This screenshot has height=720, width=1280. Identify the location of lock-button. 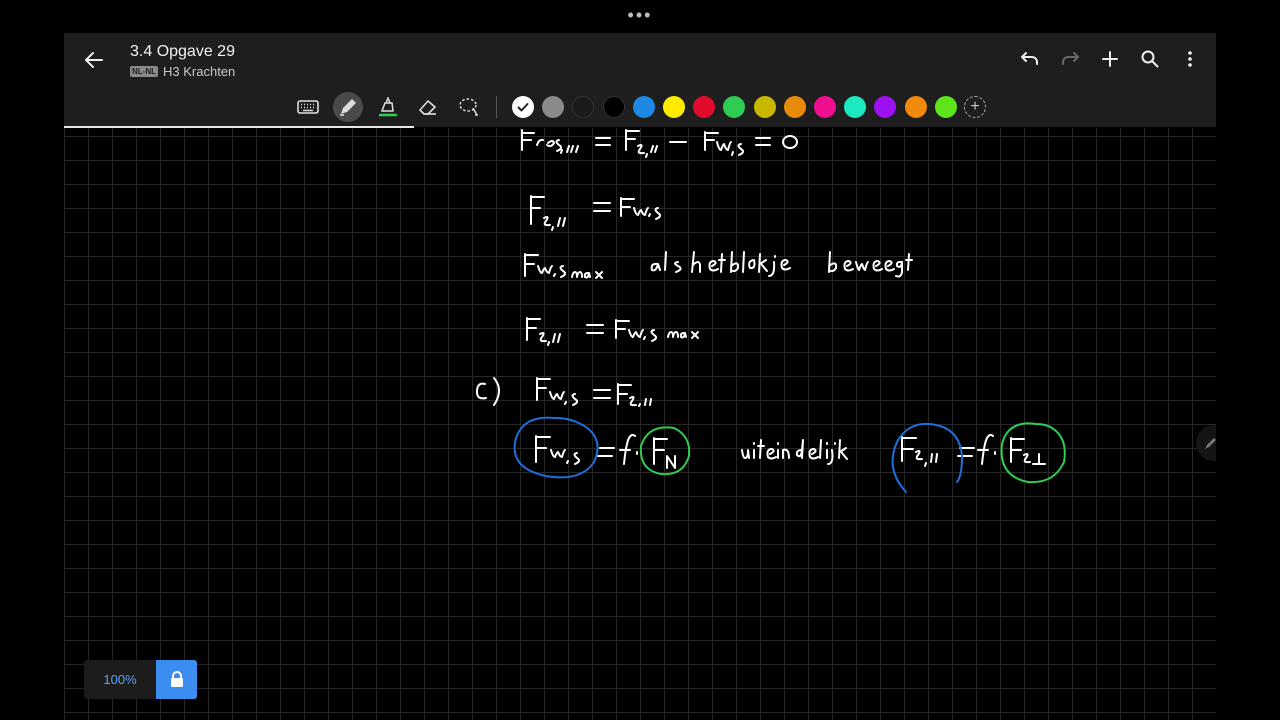
(176, 679).